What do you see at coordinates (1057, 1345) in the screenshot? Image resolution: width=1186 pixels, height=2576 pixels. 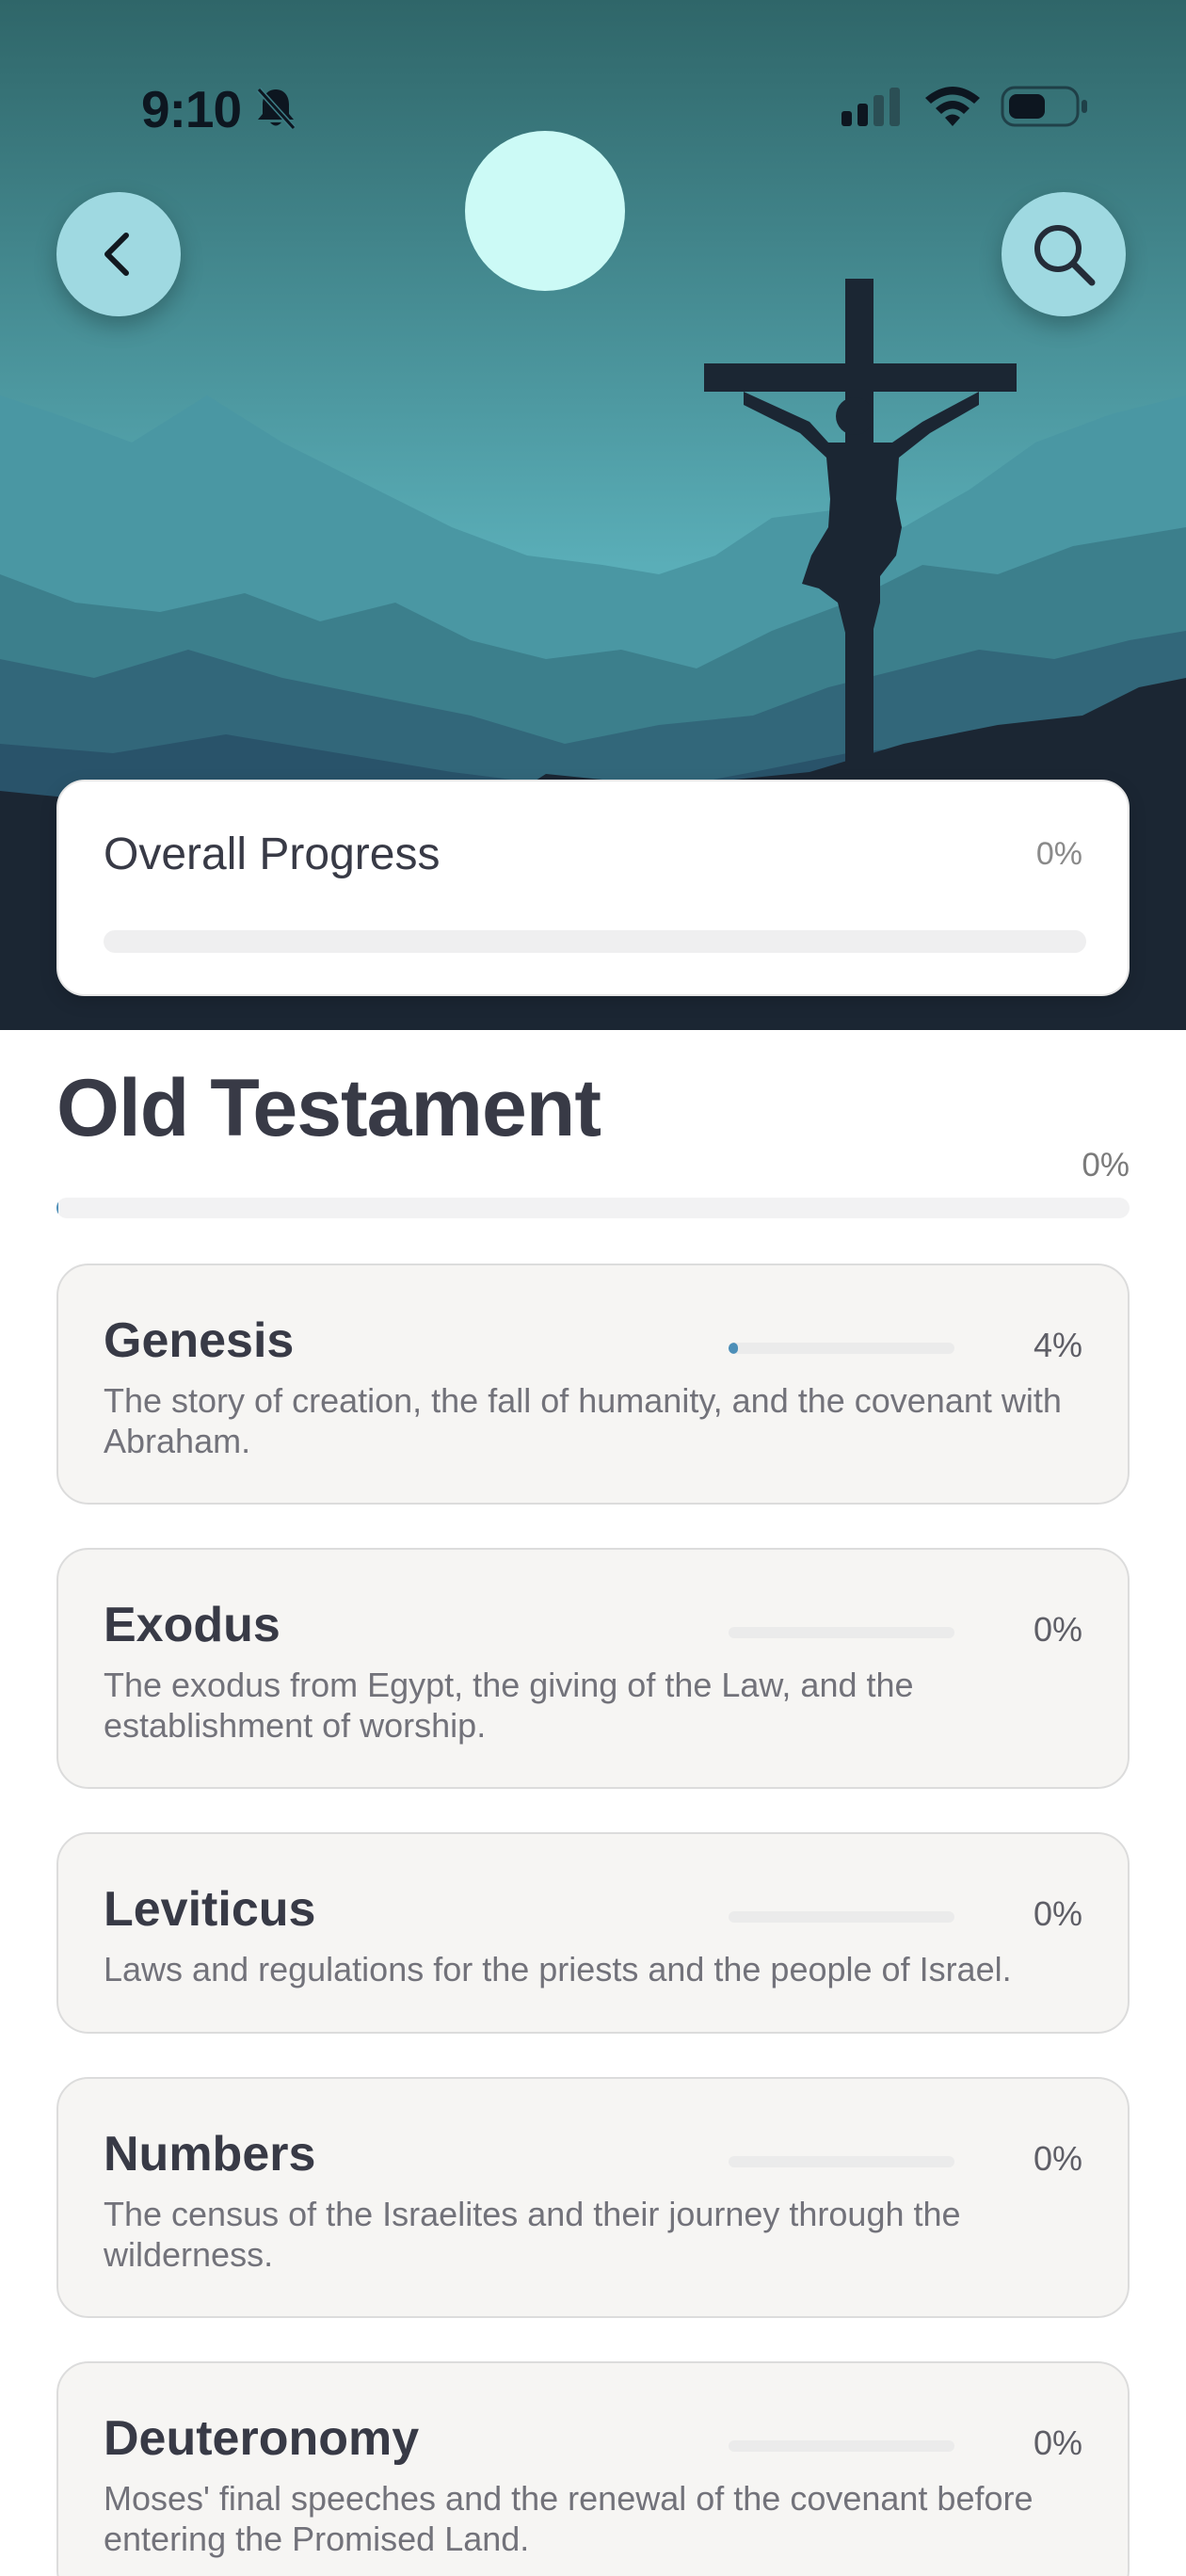 I see `book-progress-percent: 4%` at bounding box center [1057, 1345].